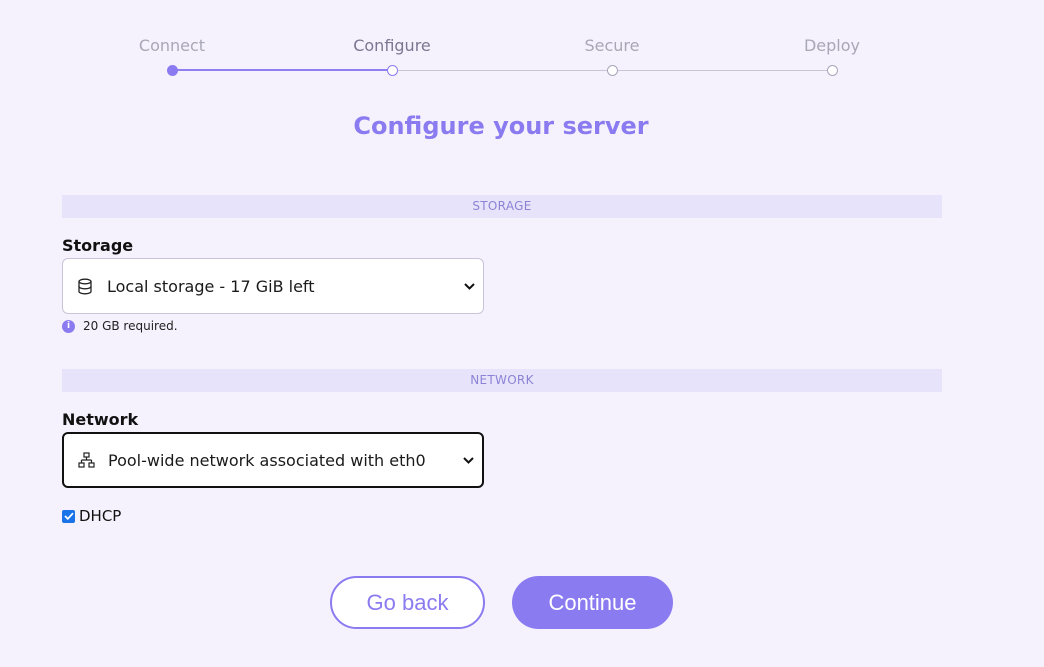  What do you see at coordinates (98, 245) in the screenshot?
I see `storage-label: Storage` at bounding box center [98, 245].